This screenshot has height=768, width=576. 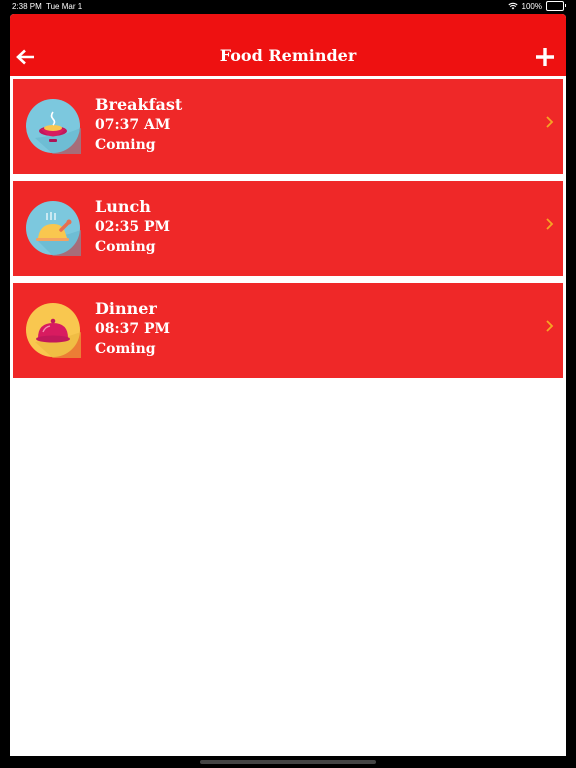 I want to click on meal-info: Lunch 02:35 PM Coming, so click(x=132, y=226).